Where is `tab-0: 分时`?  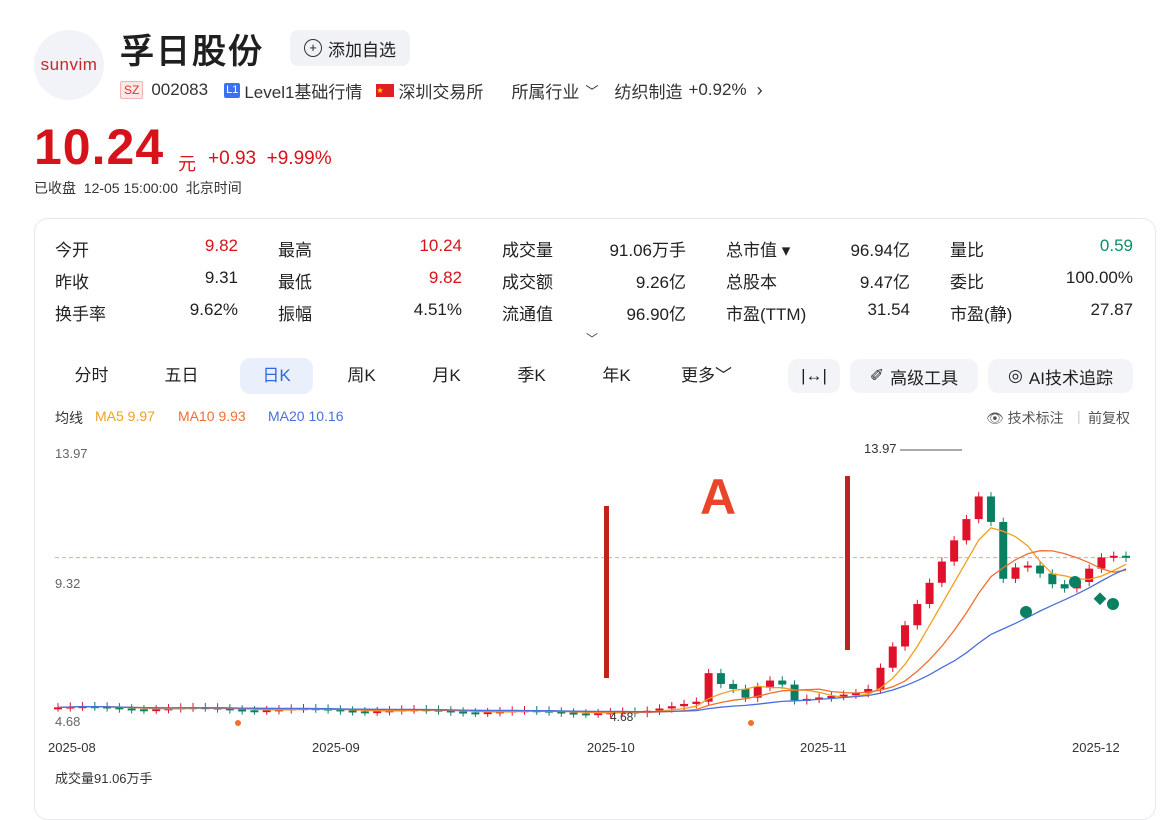
tab-0: 分时 is located at coordinates (91, 376).